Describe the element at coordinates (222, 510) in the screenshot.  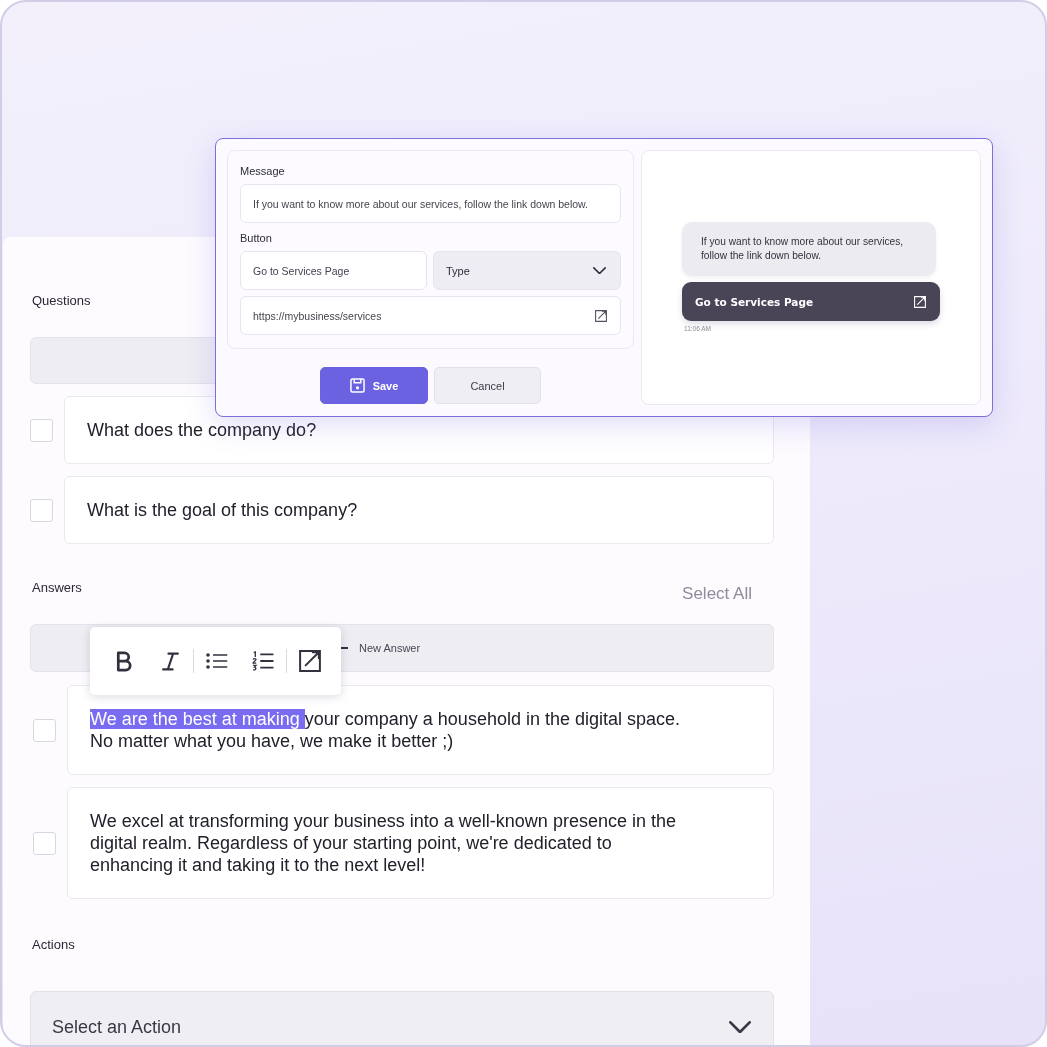
I see `question-text: What is the goal of this company?` at that location.